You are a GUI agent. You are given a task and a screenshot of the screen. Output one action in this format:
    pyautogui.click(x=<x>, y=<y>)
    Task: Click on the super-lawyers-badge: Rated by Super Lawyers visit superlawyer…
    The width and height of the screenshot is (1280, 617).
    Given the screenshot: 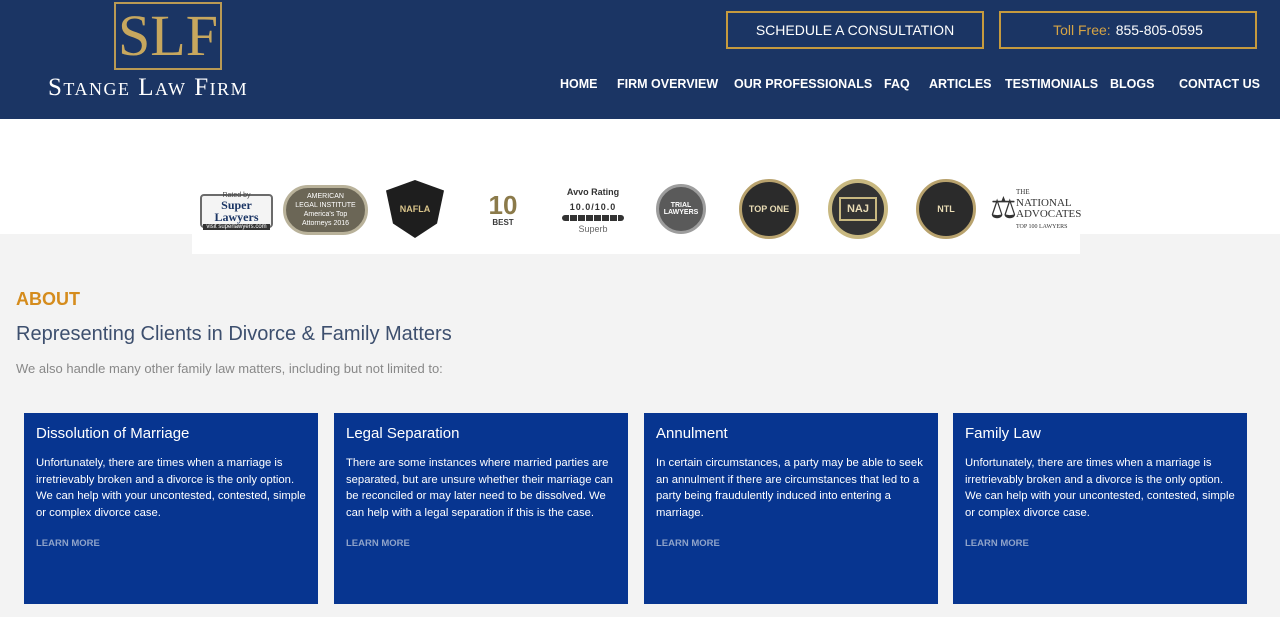 What is the action you would take?
    pyautogui.click(x=236, y=211)
    